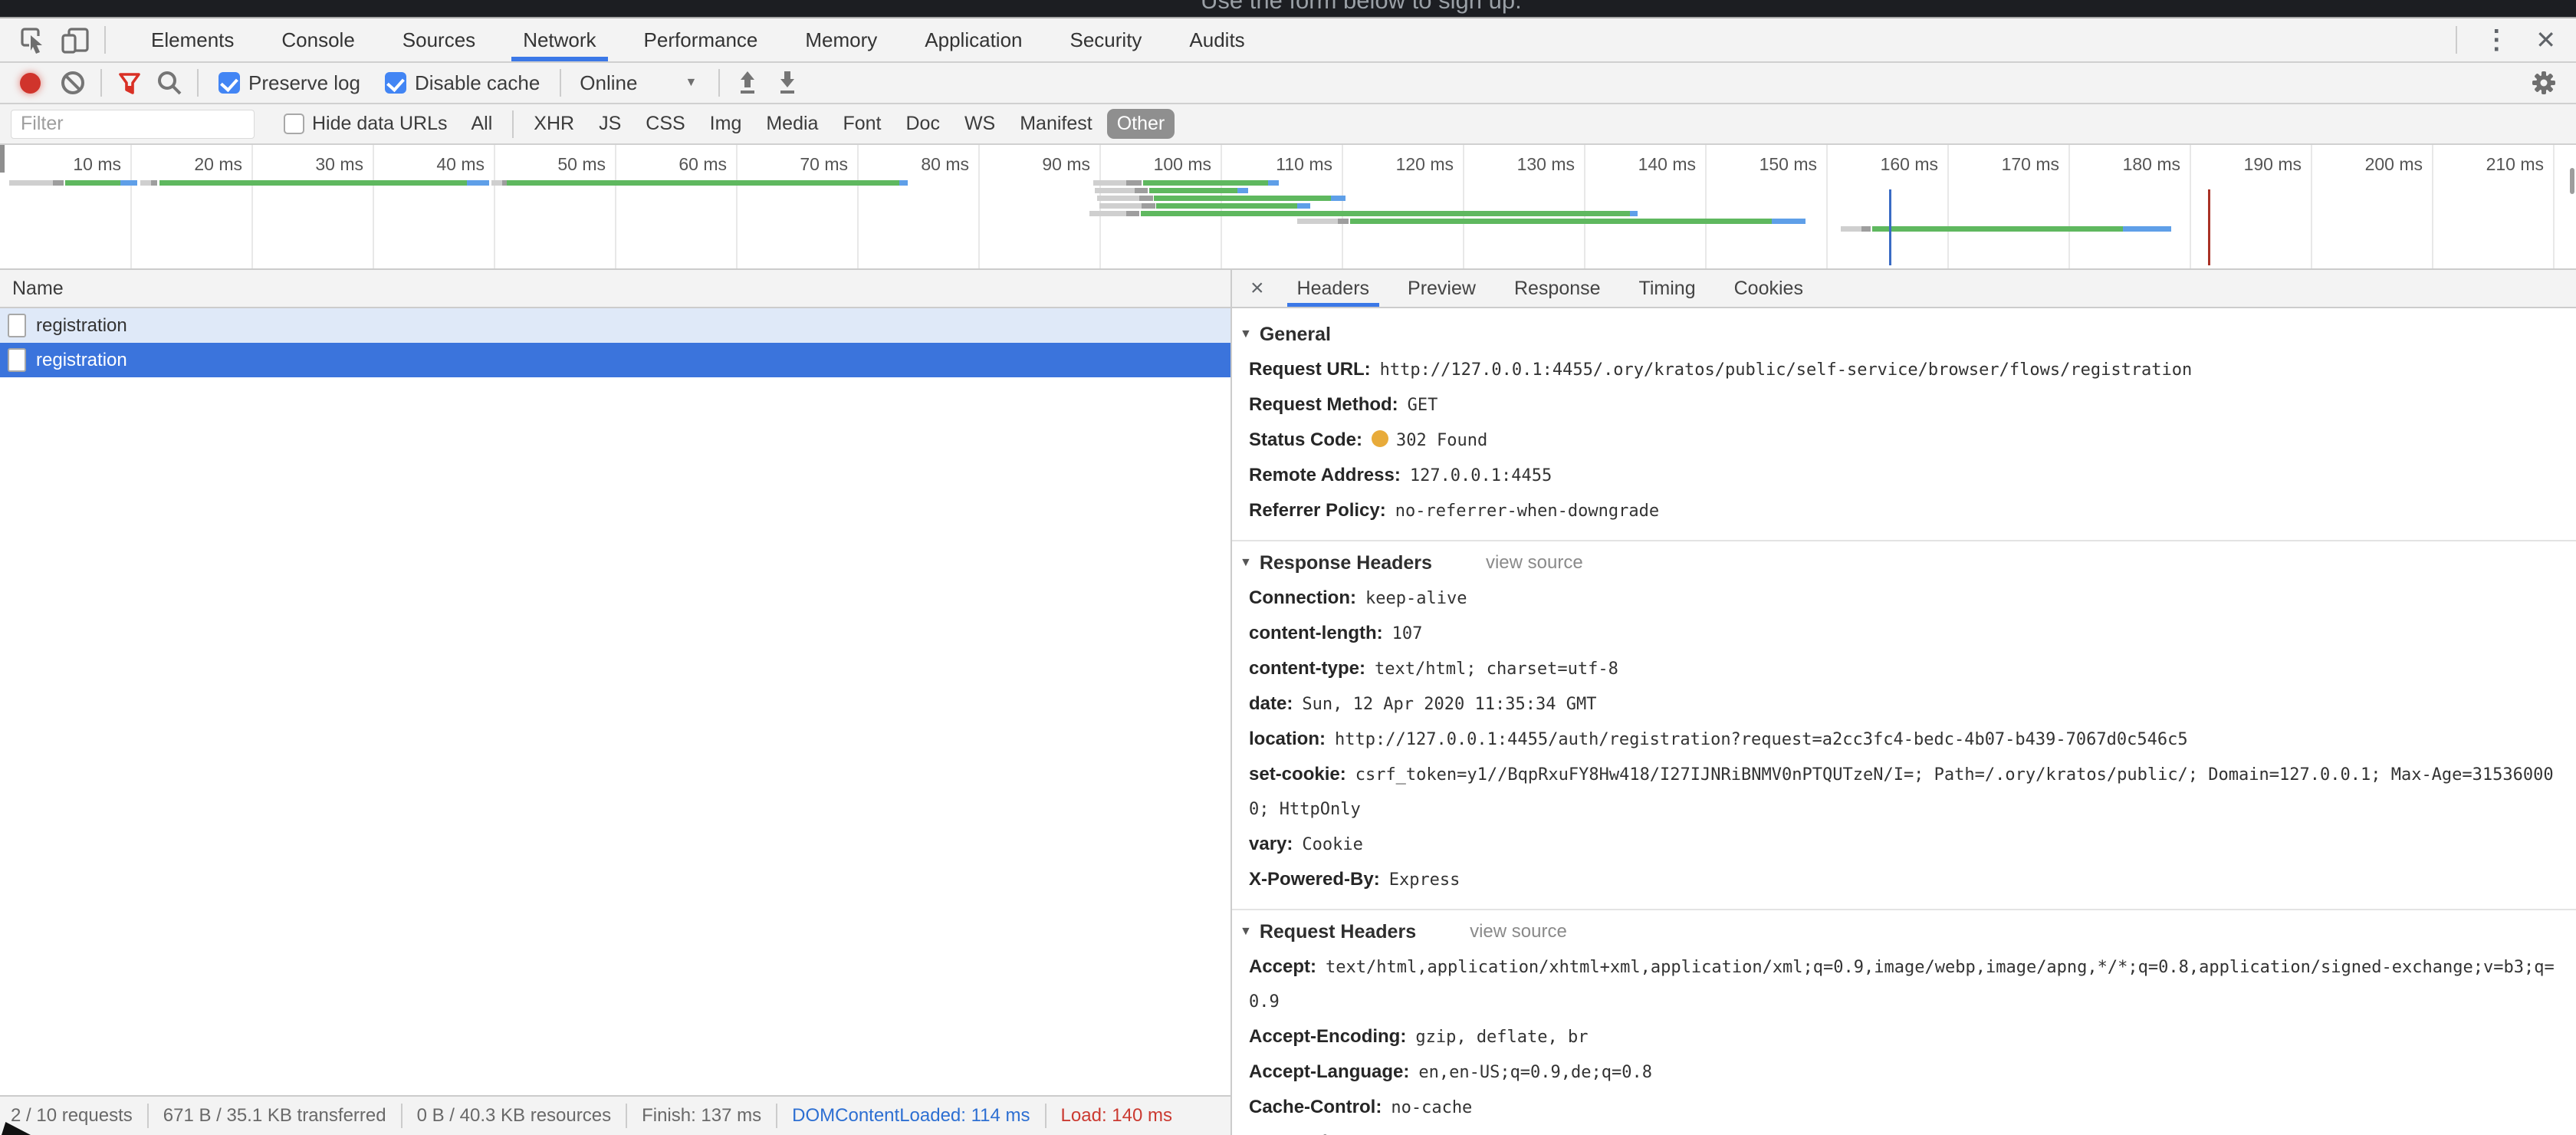 The image size is (2576, 1135). I want to click on filter-pill-manifest: Manifest, so click(1056, 124).